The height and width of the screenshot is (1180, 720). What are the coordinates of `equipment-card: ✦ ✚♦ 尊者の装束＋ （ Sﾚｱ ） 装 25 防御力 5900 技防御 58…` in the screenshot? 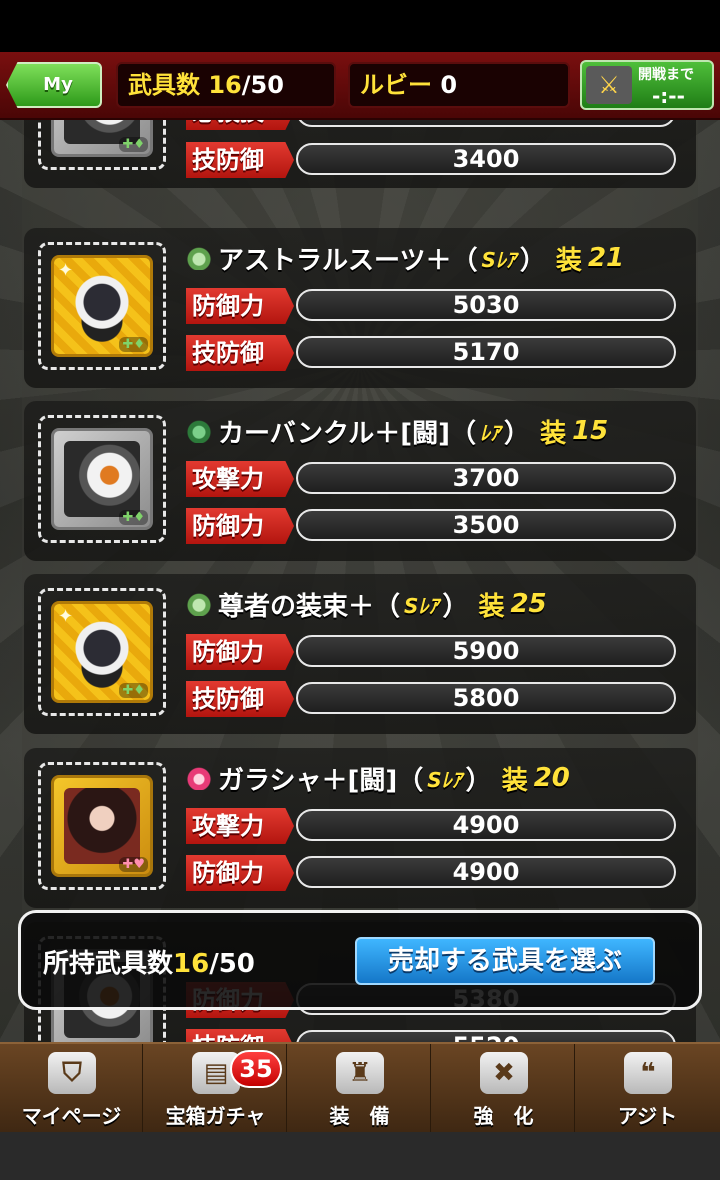 It's located at (360, 654).